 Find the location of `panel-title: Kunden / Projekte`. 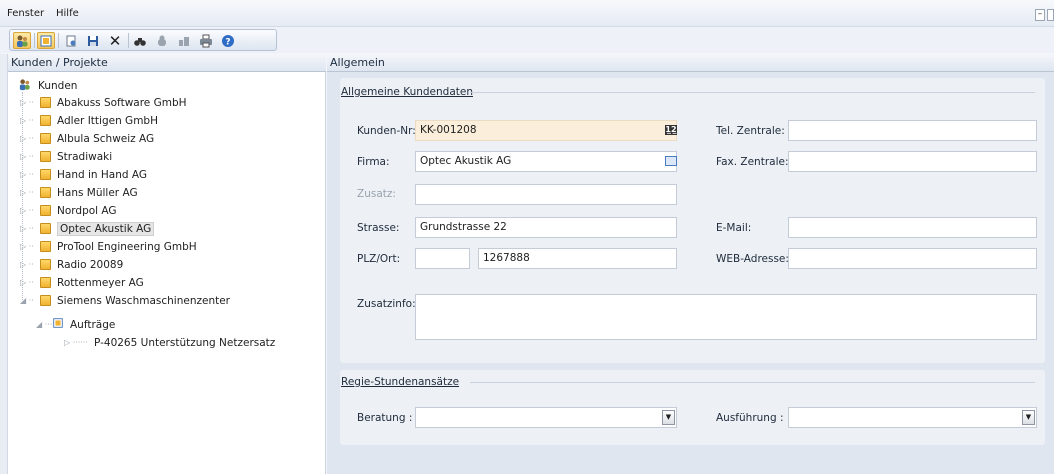

panel-title: Kunden / Projekte is located at coordinates (167, 63).